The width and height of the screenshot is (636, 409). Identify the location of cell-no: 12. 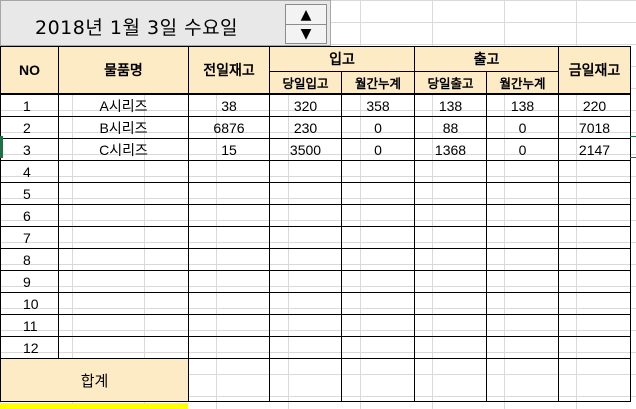
(29, 347).